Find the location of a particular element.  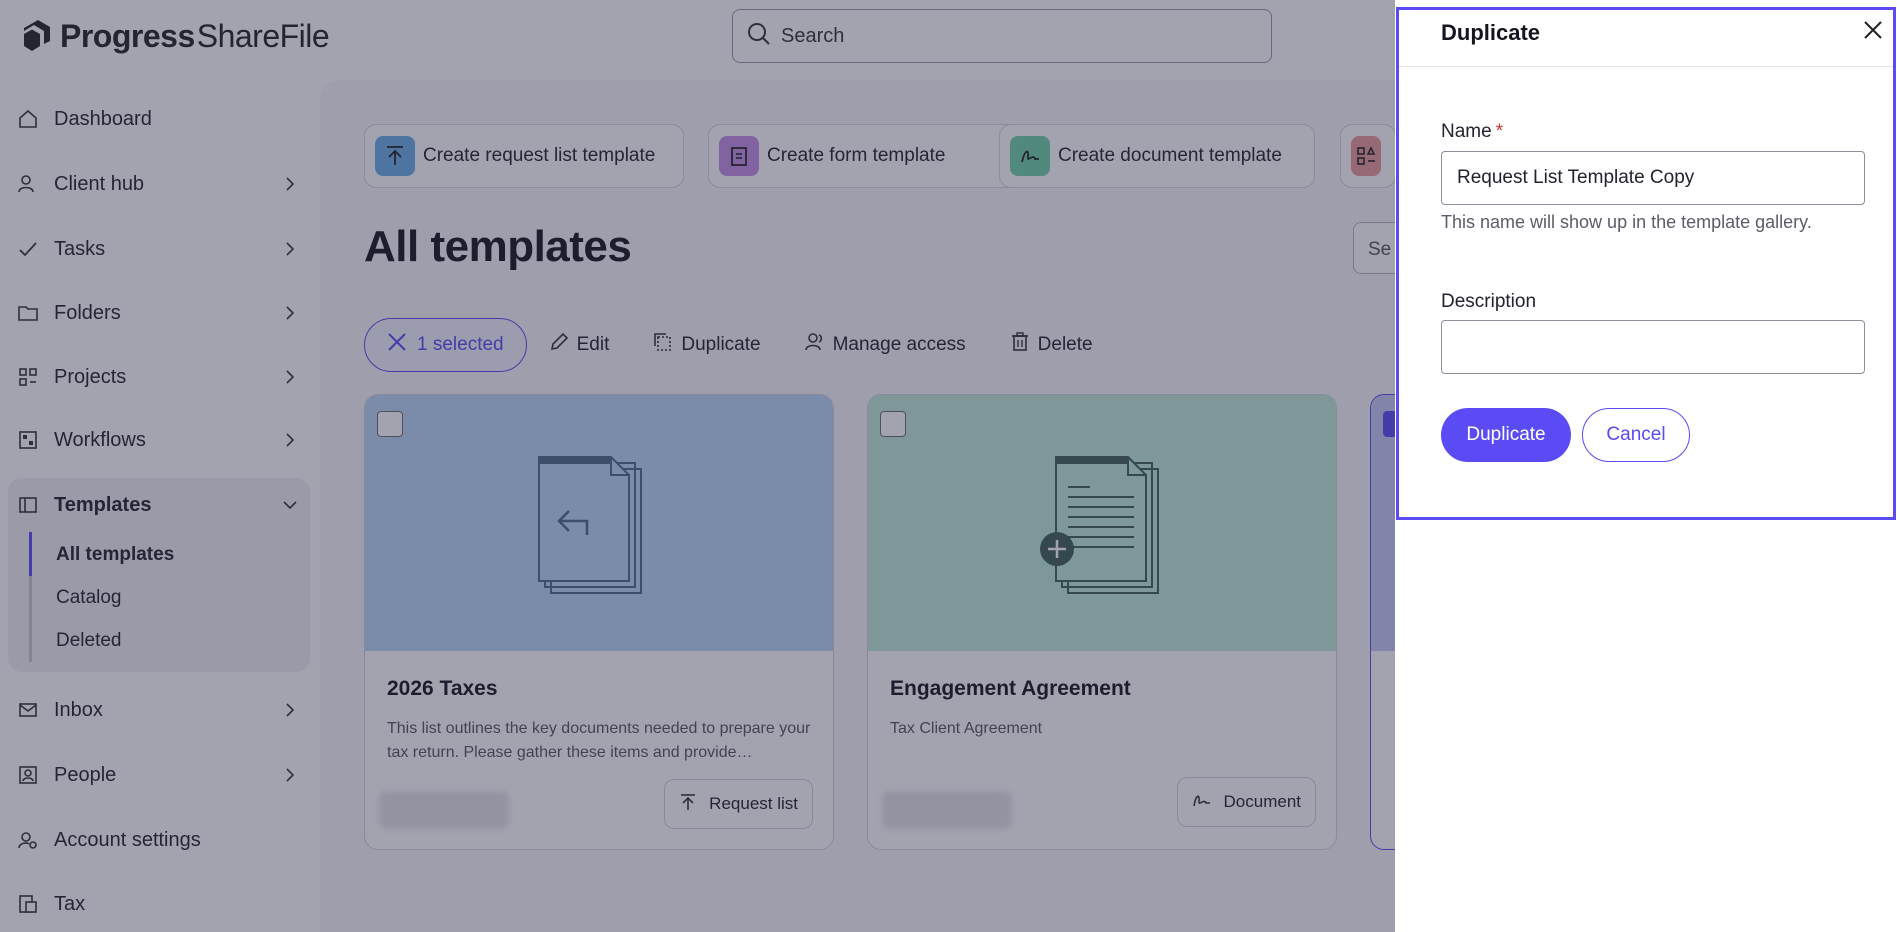

name-label: Name * is located at coordinates (1472, 132).